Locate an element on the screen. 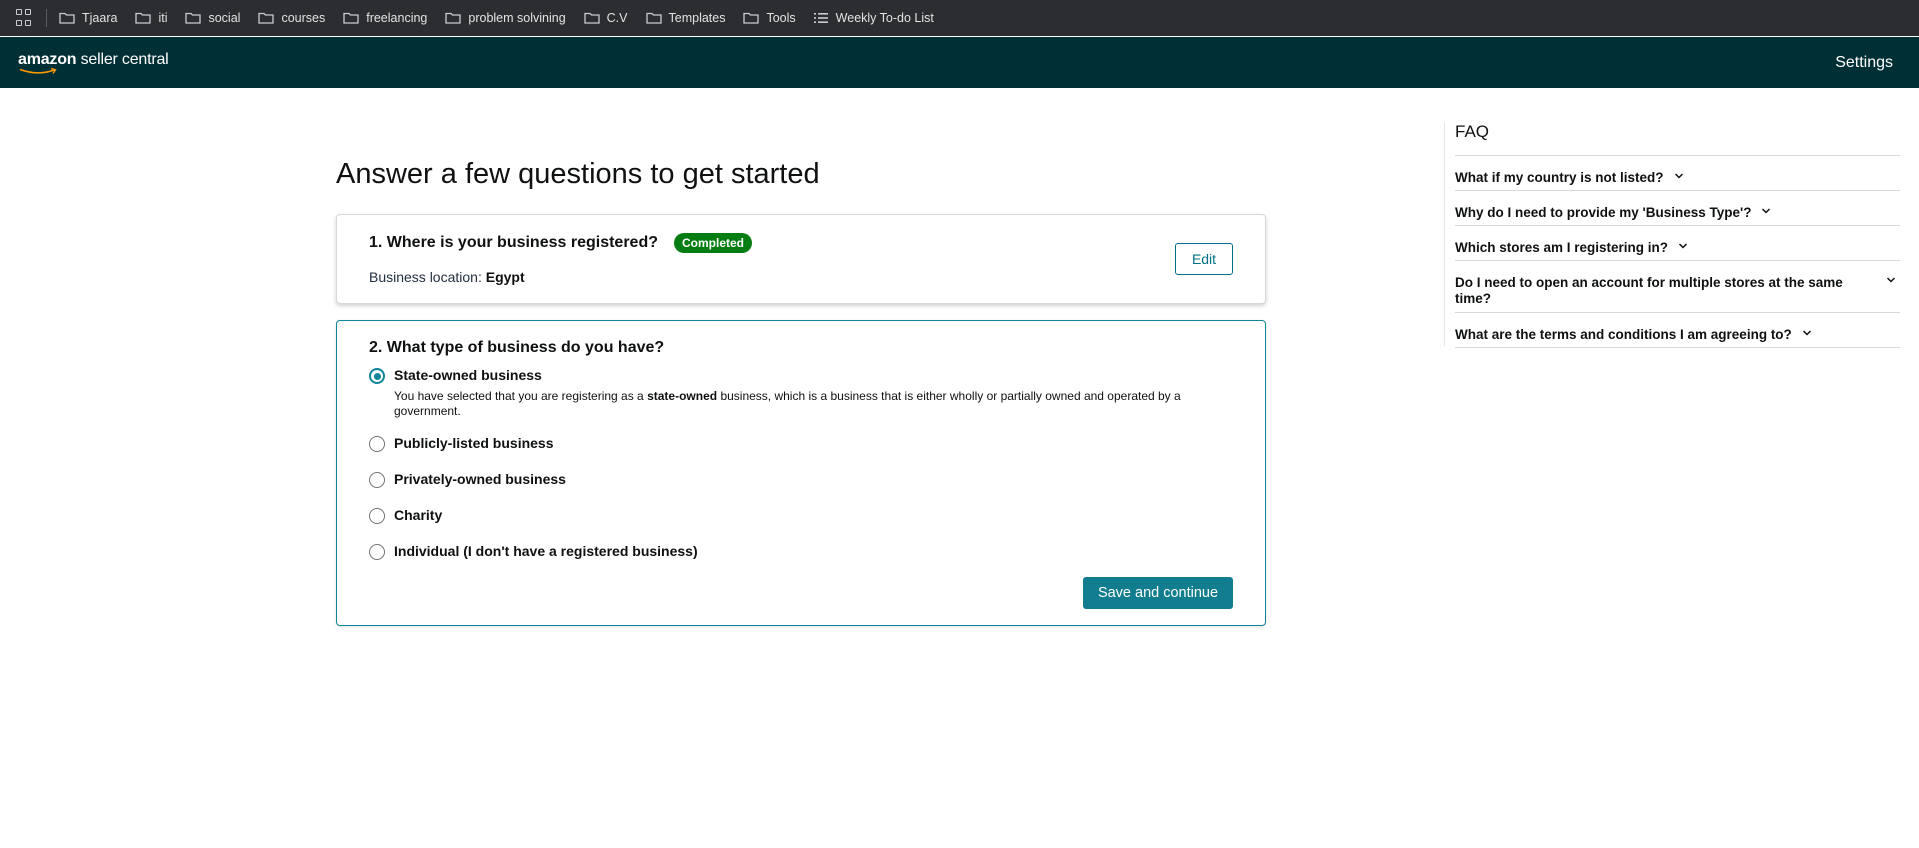  bookmark-courses: courses is located at coordinates (291, 18).